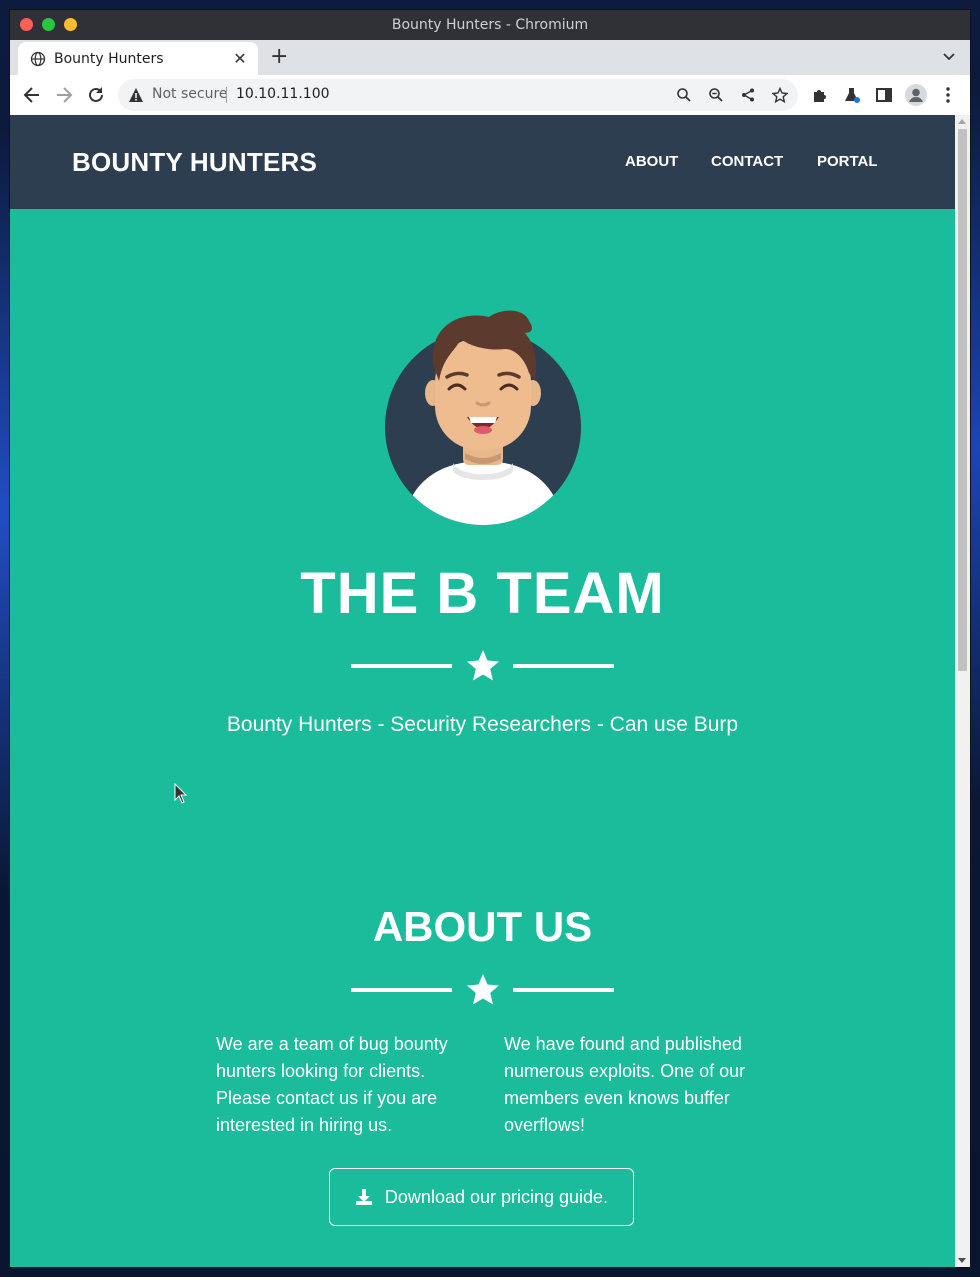  What do you see at coordinates (226, 95) in the screenshot?
I see `separator` at bounding box center [226, 95].